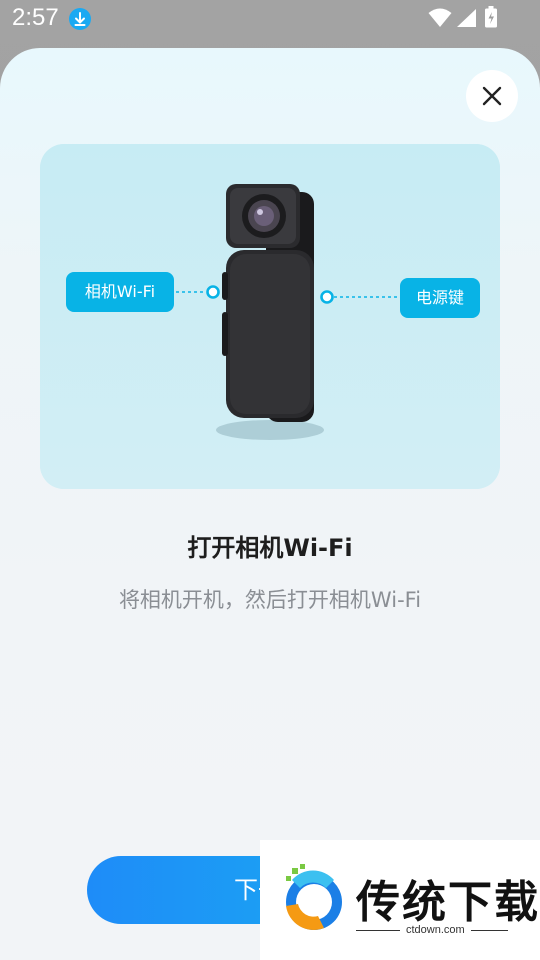 This screenshot has width=540, height=960. Describe the element at coordinates (80, 19) in the screenshot. I see `download-icon` at that location.